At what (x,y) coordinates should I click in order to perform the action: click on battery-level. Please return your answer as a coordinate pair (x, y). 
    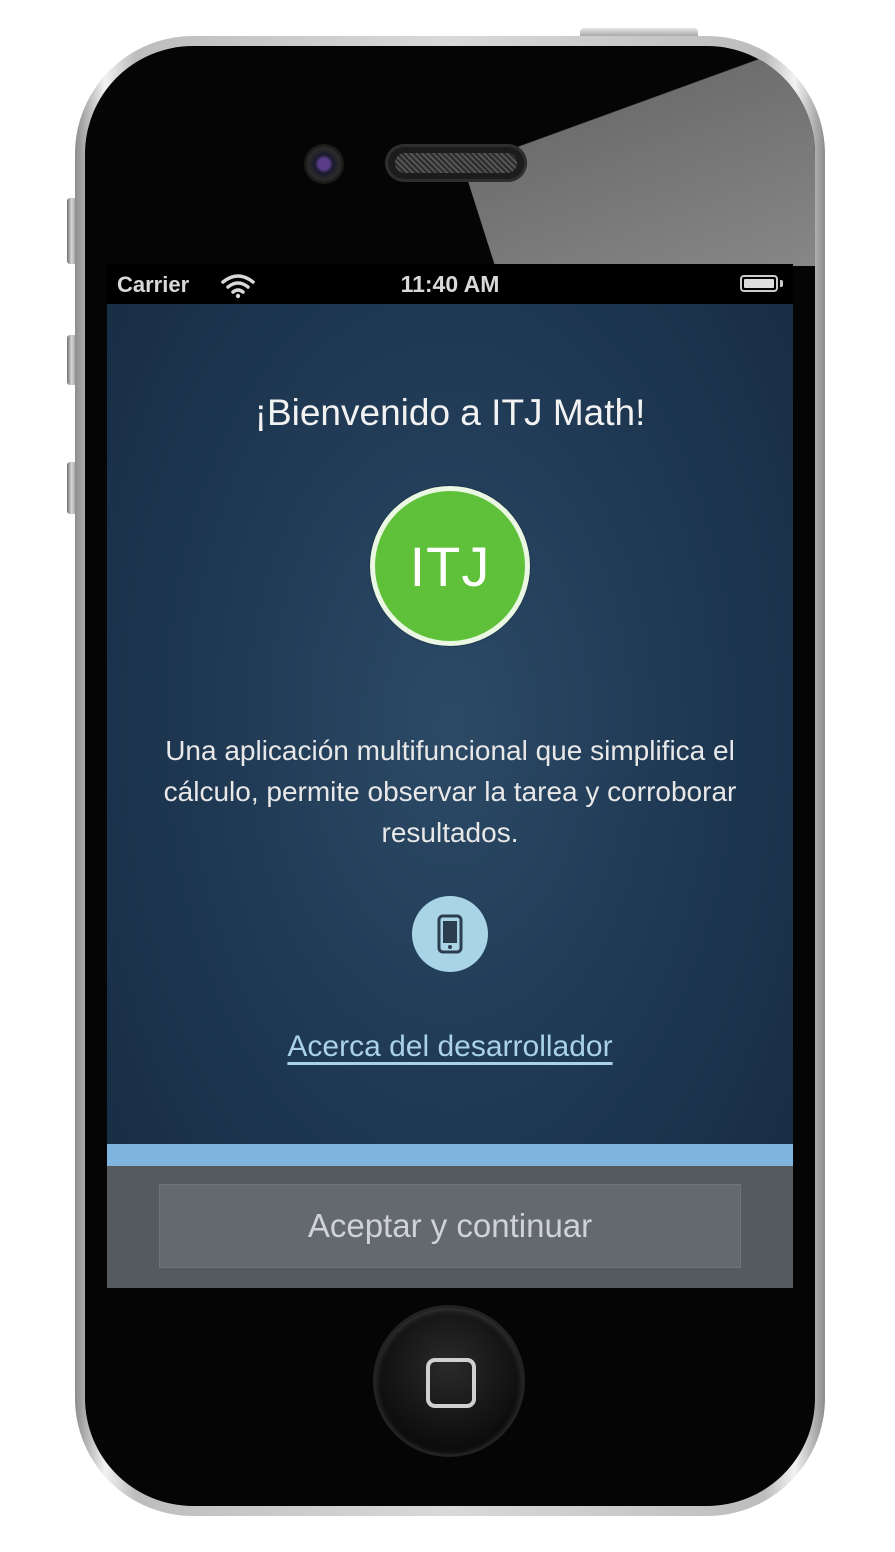
    Looking at the image, I should click on (759, 283).